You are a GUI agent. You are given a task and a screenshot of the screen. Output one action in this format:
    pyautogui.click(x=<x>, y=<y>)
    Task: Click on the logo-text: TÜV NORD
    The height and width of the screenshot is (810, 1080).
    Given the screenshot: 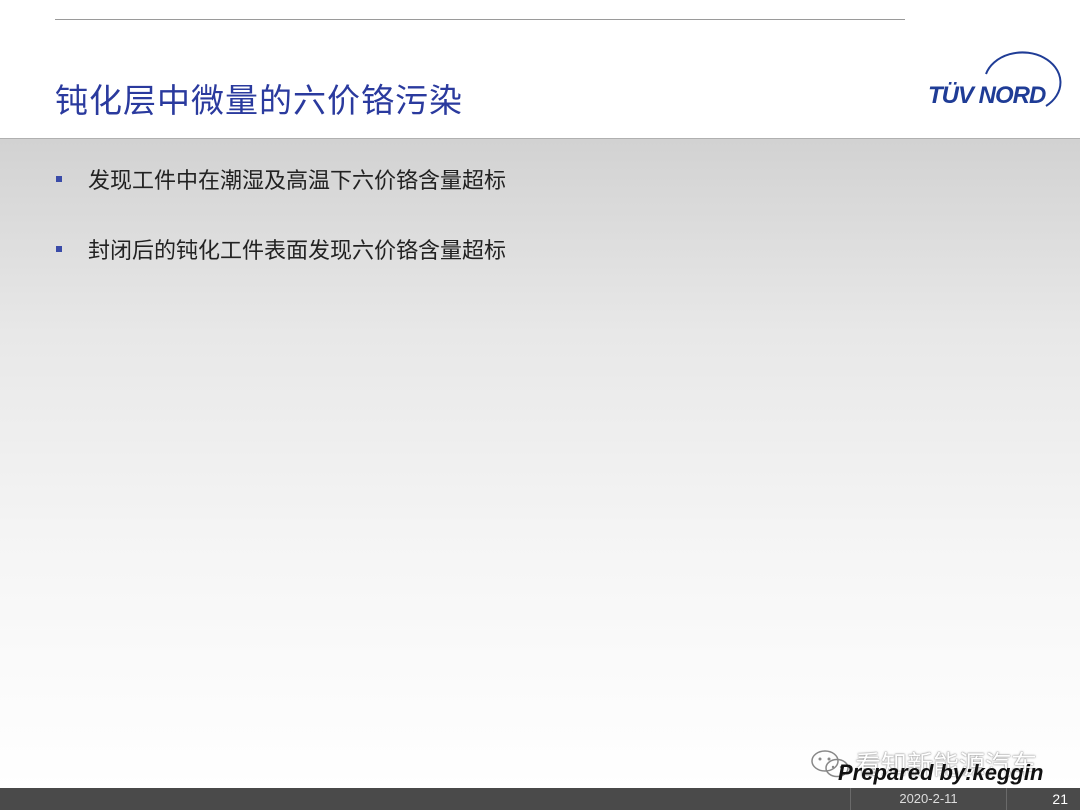 What is the action you would take?
    pyautogui.click(x=987, y=95)
    